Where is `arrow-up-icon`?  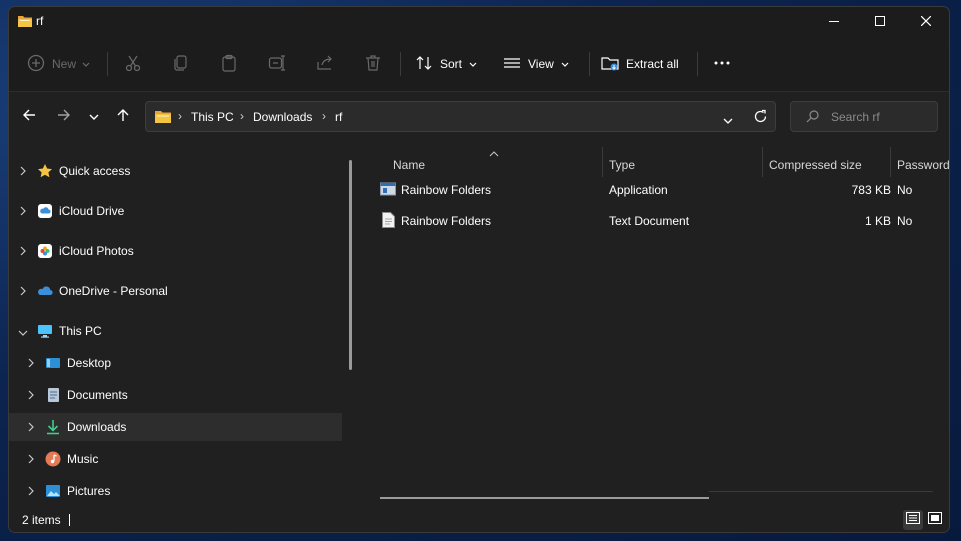
arrow-up-icon is located at coordinates (123, 117).